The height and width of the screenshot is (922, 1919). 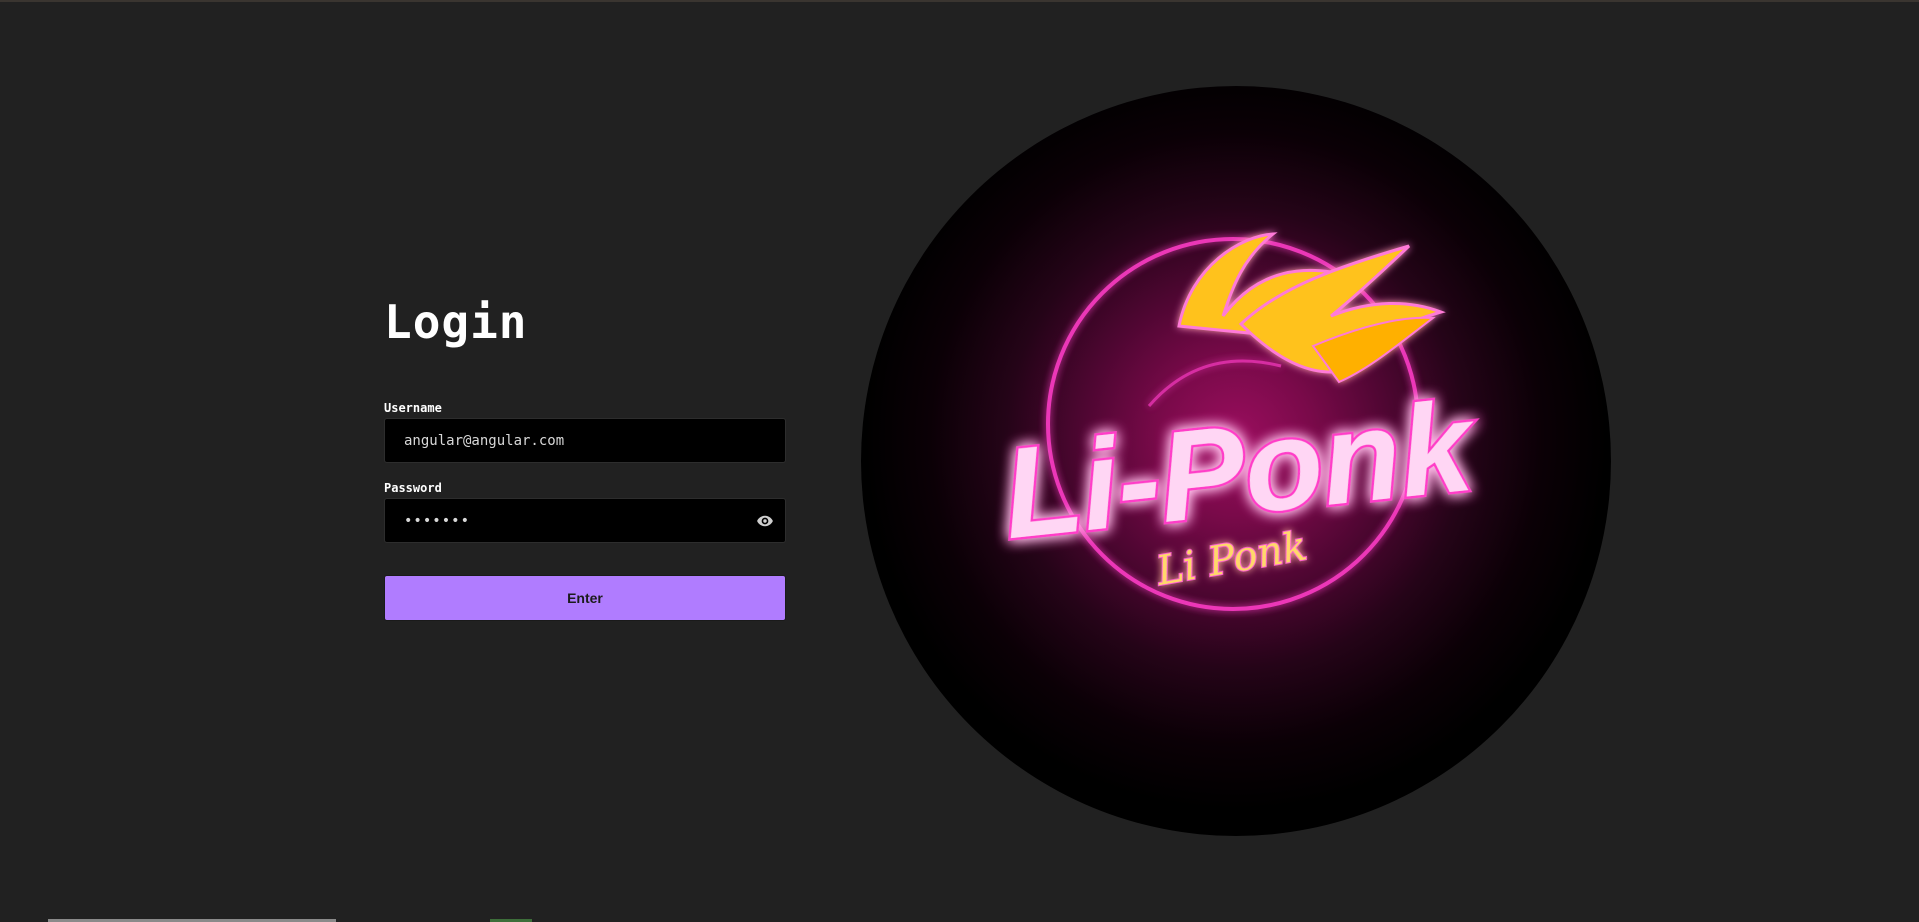 What do you see at coordinates (765, 521) in the screenshot?
I see `eye-icon` at bounding box center [765, 521].